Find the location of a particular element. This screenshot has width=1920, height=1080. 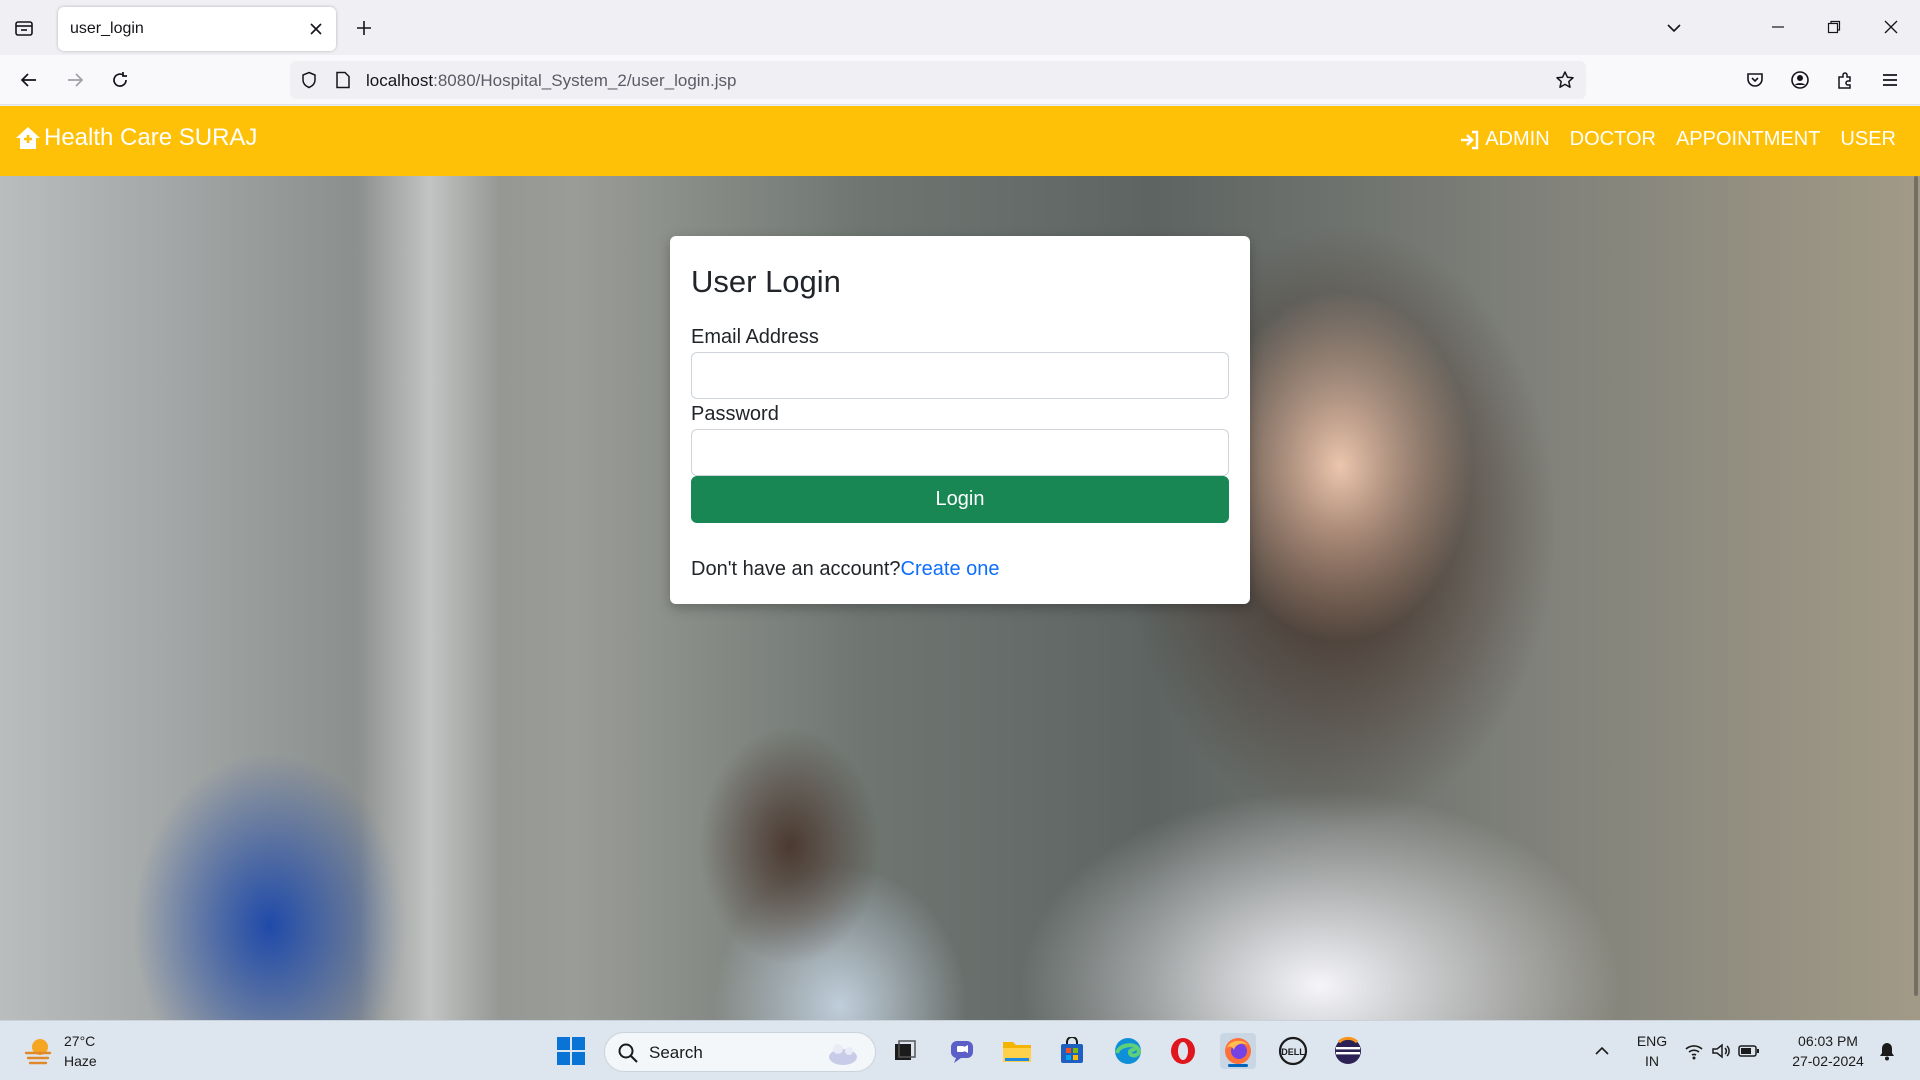

weather-widget: 27°C Haze is located at coordinates (59, 1051).